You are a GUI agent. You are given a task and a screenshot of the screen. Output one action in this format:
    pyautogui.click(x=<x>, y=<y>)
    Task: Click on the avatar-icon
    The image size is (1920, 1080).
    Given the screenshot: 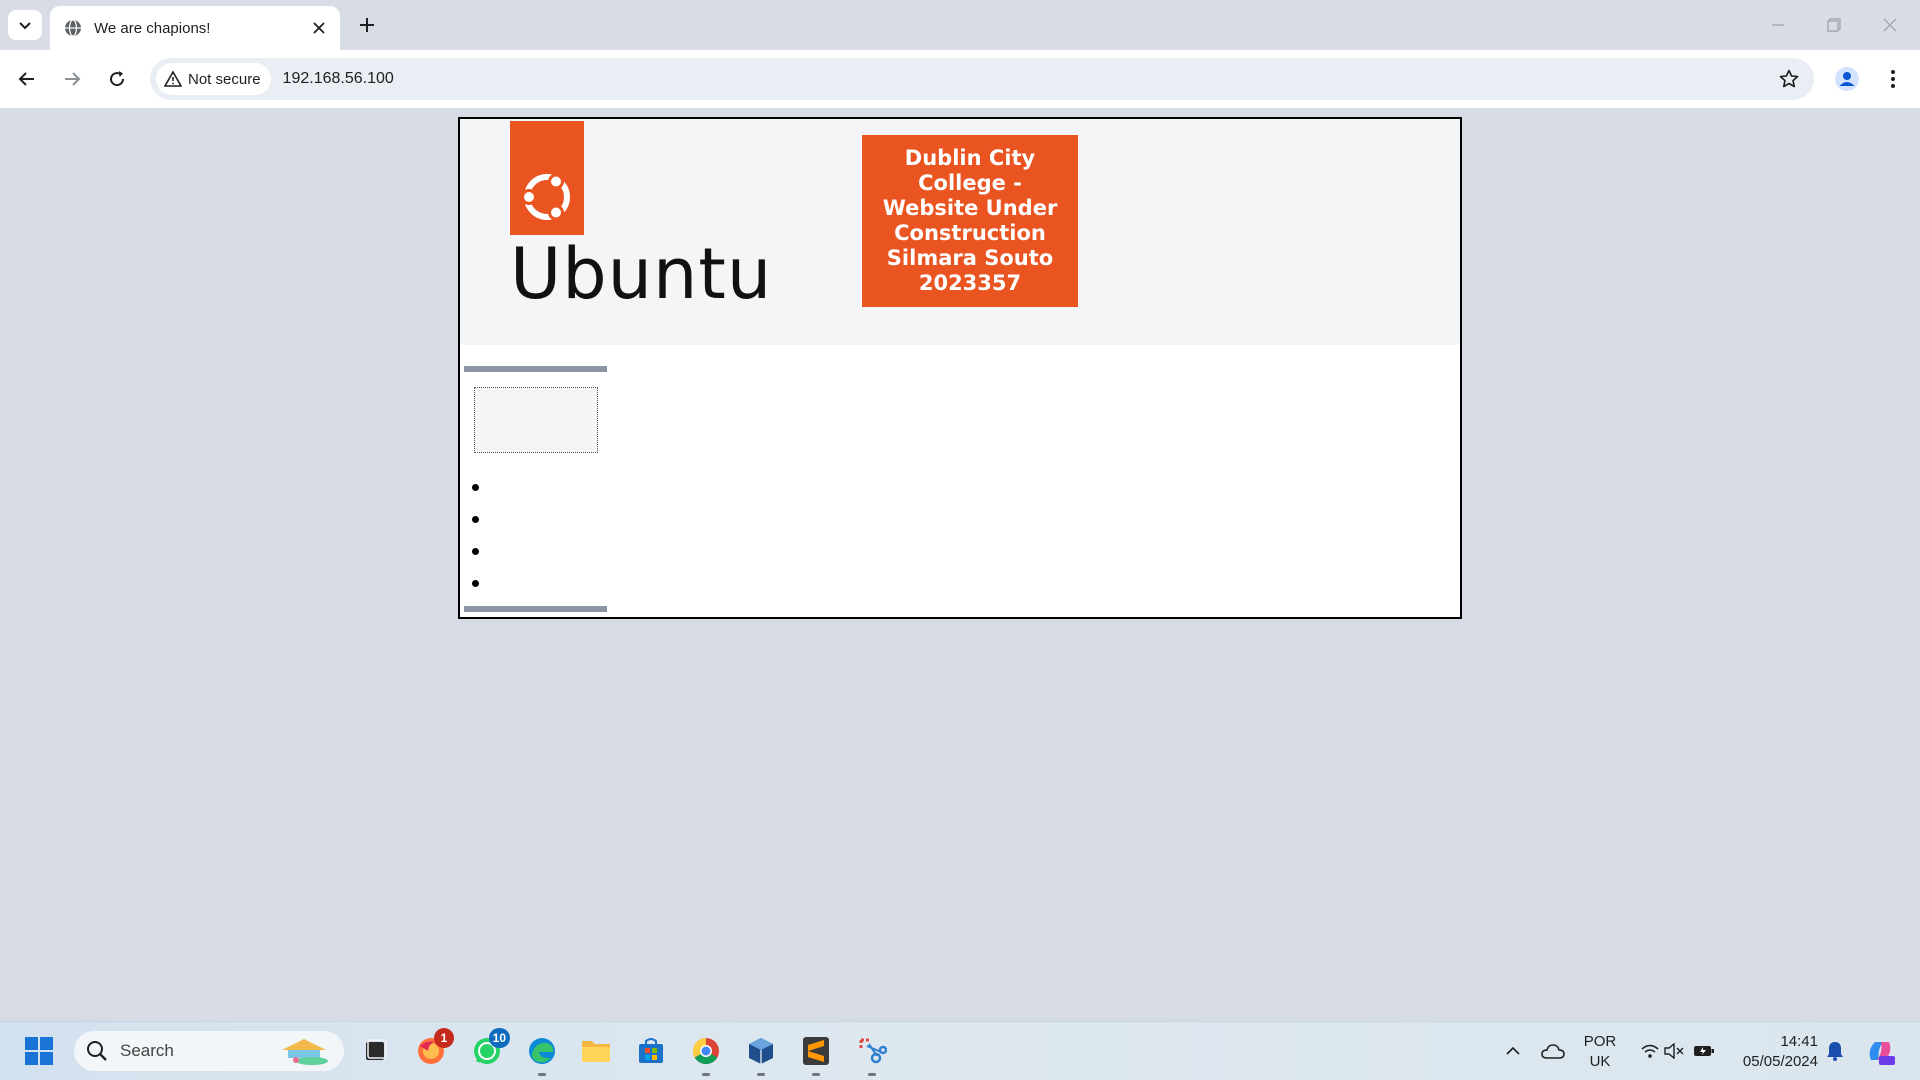 What is the action you would take?
    pyautogui.click(x=1847, y=79)
    